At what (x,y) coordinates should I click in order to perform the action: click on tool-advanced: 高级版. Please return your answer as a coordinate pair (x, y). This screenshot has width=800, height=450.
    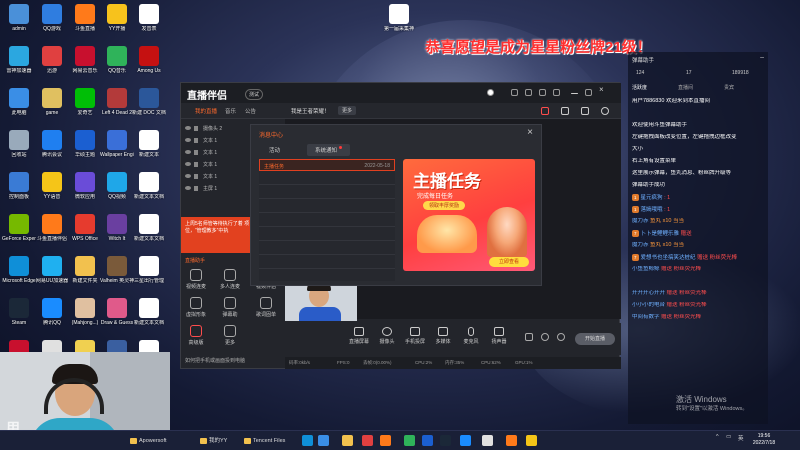
    Looking at the image, I should click on (196, 335).